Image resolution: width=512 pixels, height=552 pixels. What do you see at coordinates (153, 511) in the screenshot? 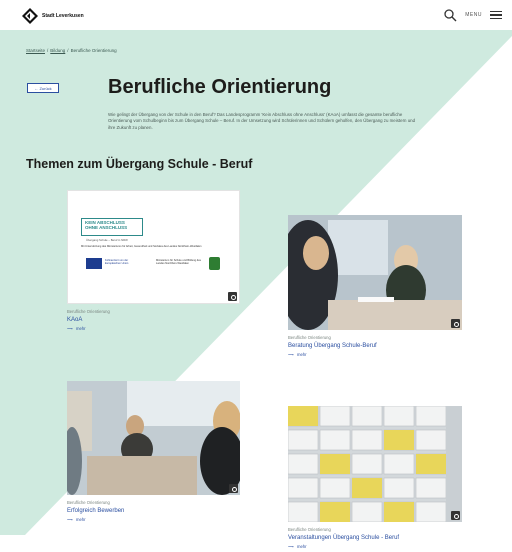
I see `card-title: Erfolgreich Bewerben` at bounding box center [153, 511].